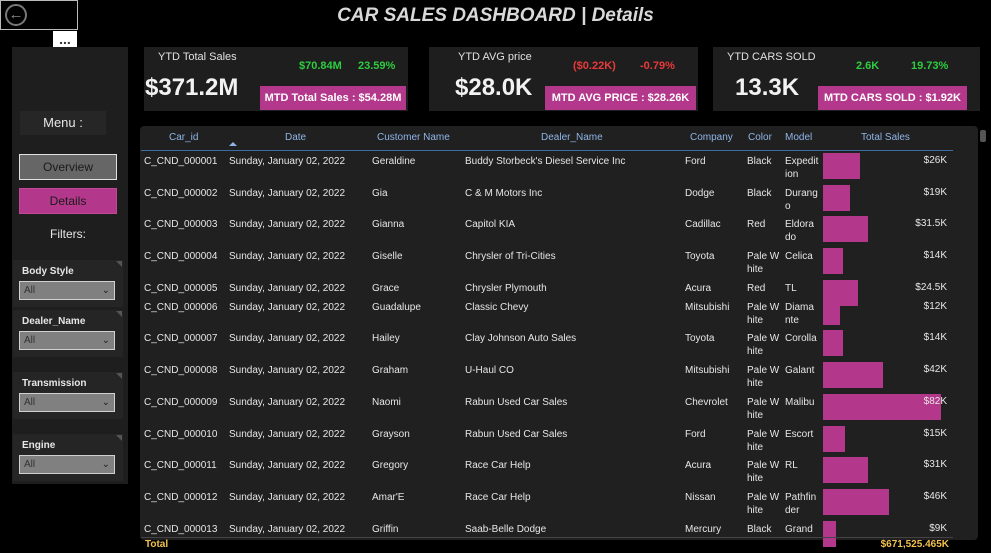 The width and height of the screenshot is (991, 553). I want to click on cell-dealer-name: Clay Johnson Auto Sales, so click(521, 338).